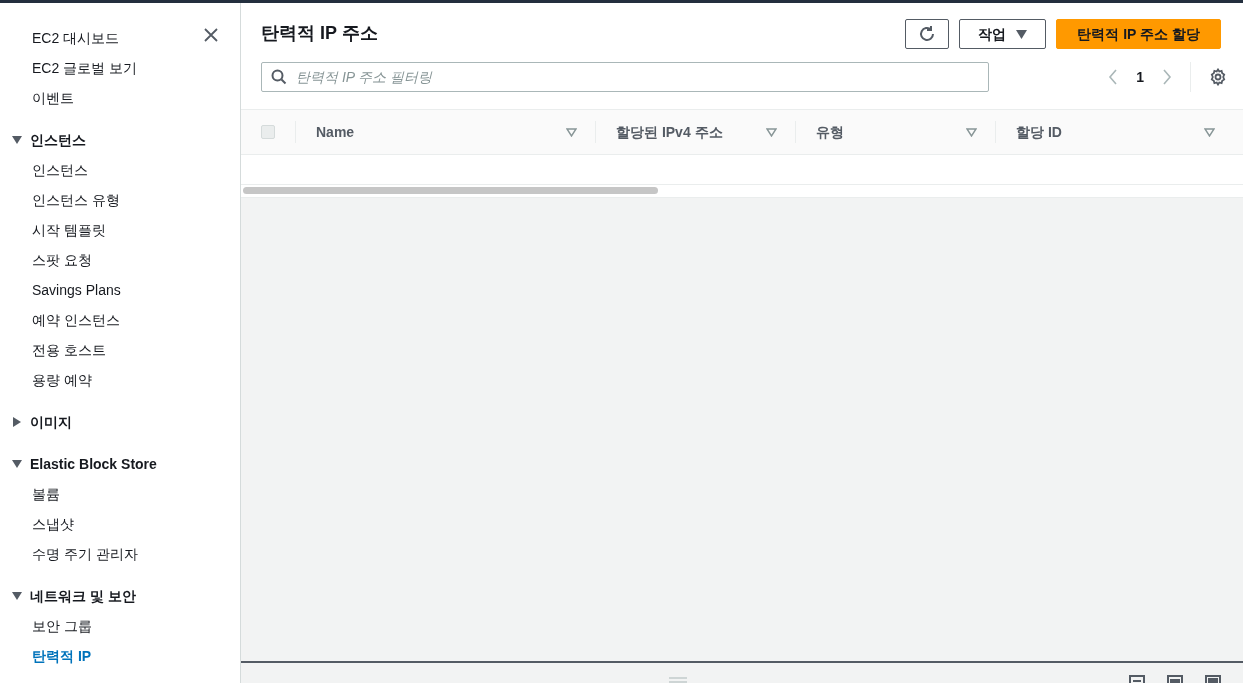 The width and height of the screenshot is (1243, 683). What do you see at coordinates (83, 596) in the screenshot?
I see `section-heading: 네트워크 및 보안` at bounding box center [83, 596].